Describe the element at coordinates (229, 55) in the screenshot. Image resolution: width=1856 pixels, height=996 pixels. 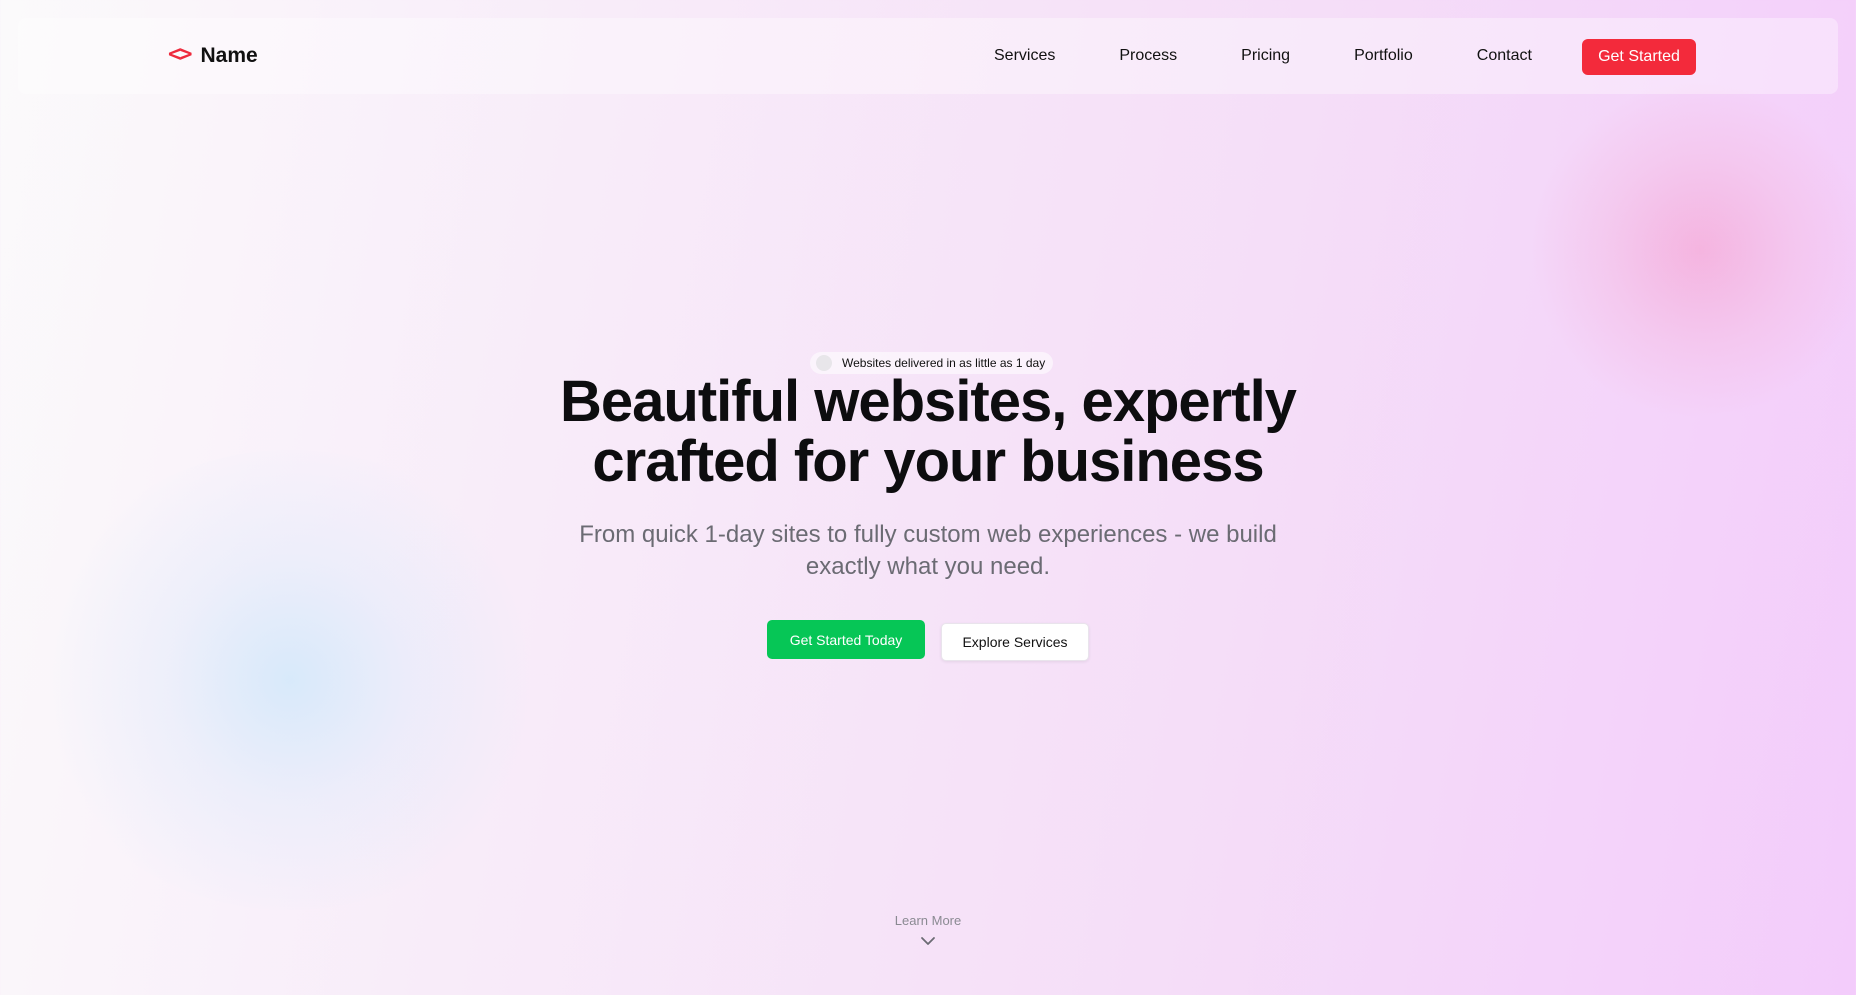
I see `brand-name: Name` at that location.